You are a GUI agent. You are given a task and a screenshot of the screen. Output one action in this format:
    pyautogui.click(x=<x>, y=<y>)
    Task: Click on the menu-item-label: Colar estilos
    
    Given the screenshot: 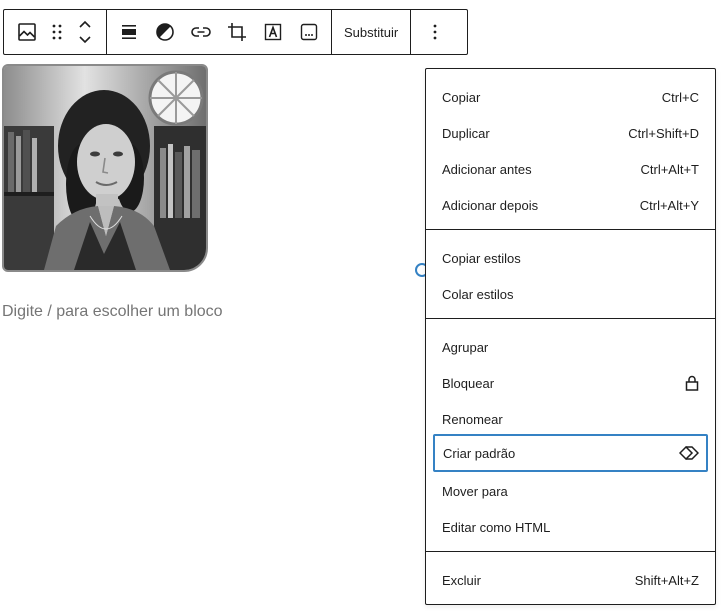 What is the action you would take?
    pyautogui.click(x=478, y=294)
    